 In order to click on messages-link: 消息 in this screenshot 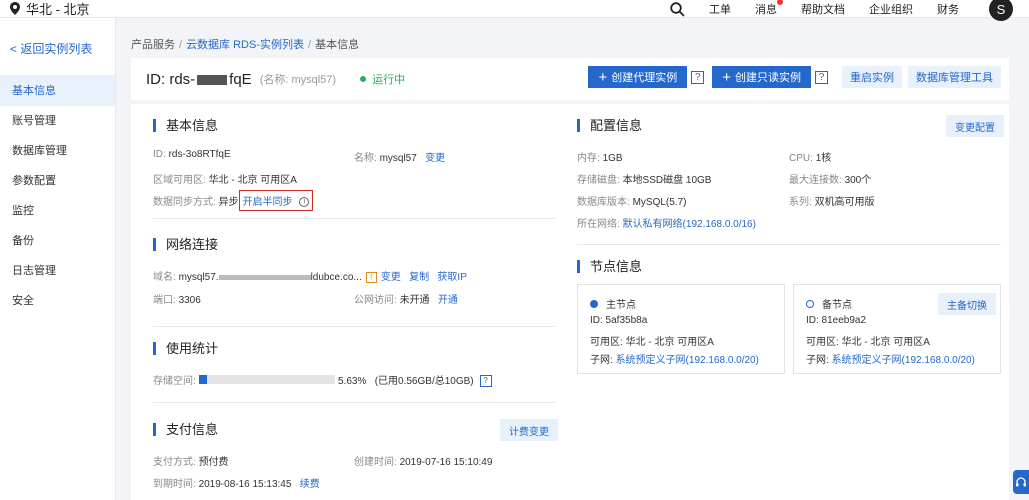, I will do `click(769, 8)`.